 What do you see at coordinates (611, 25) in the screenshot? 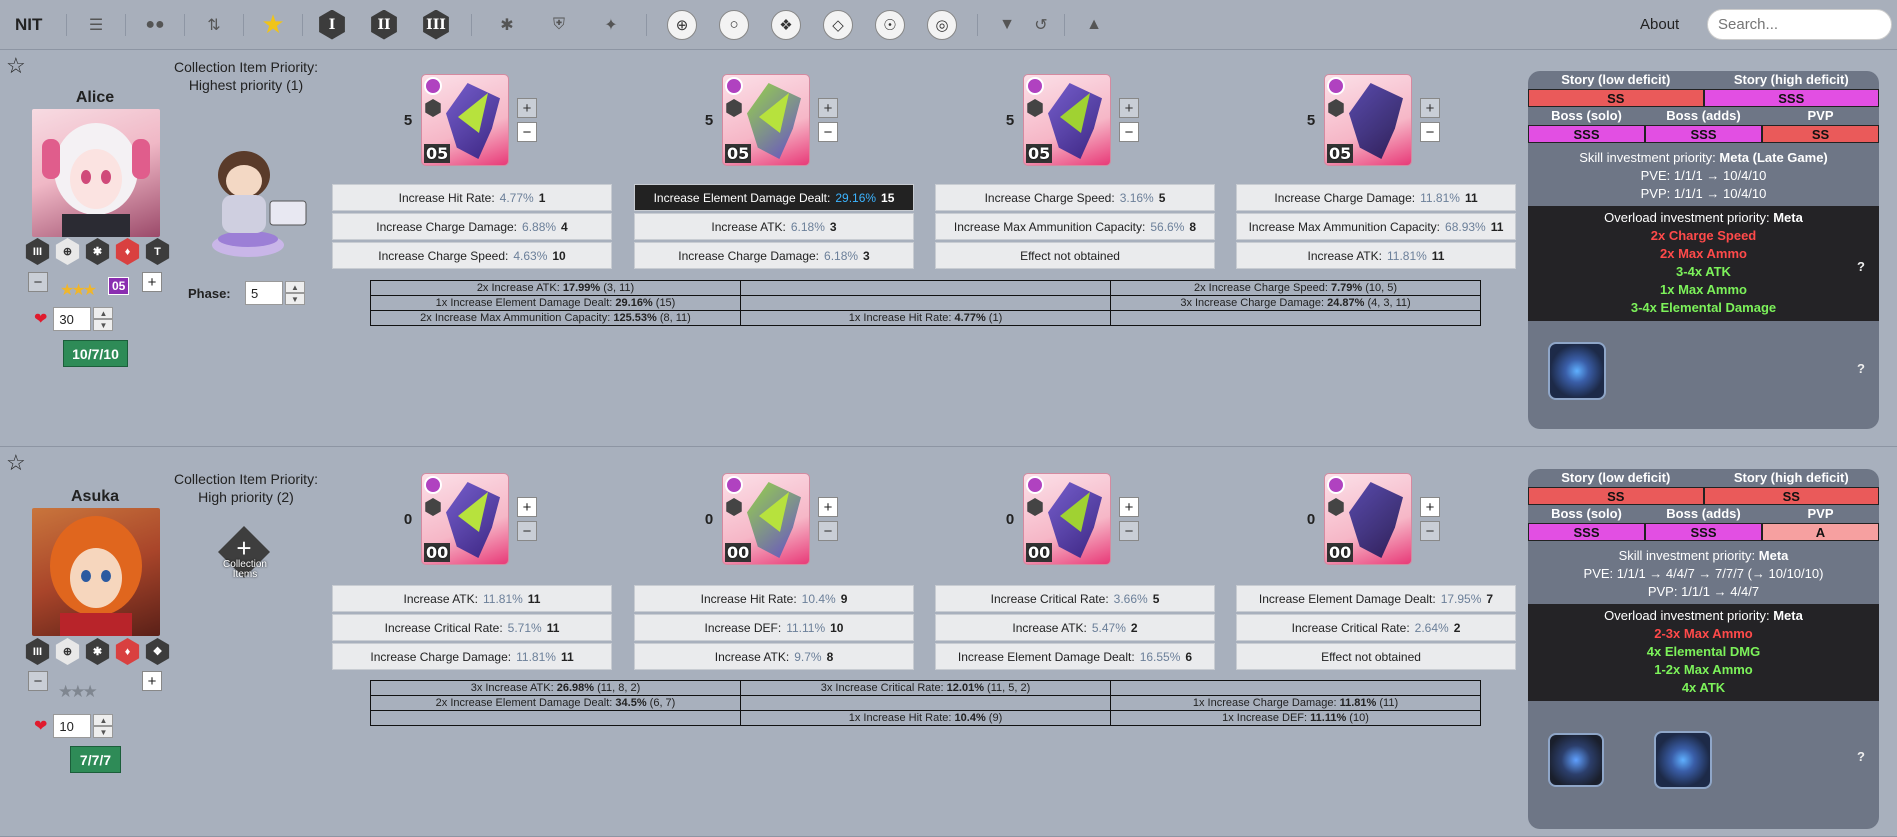
I see `supporter-class-icon: ✦` at bounding box center [611, 25].